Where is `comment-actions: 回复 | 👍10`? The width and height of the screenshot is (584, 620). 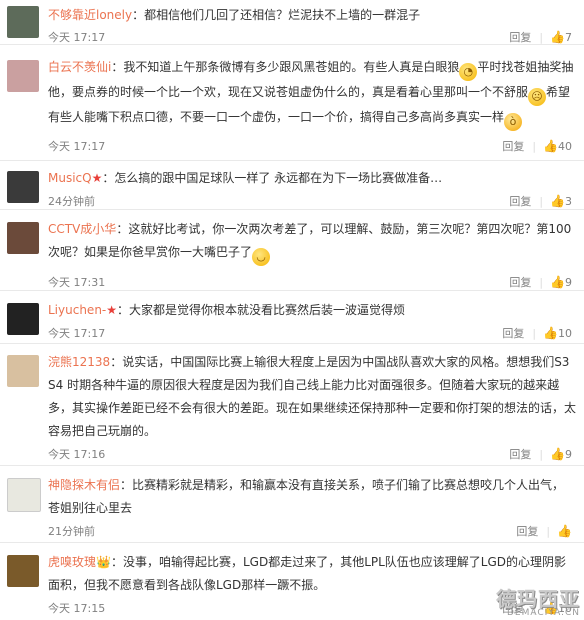 comment-actions: 回复 | 👍10 is located at coordinates (537, 333).